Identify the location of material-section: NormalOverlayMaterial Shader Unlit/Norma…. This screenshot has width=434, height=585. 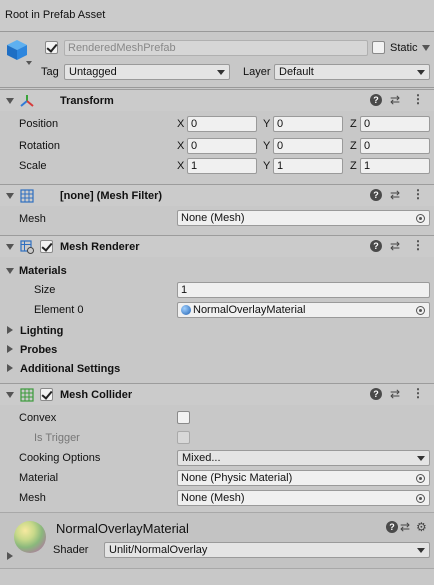
(217, 540).